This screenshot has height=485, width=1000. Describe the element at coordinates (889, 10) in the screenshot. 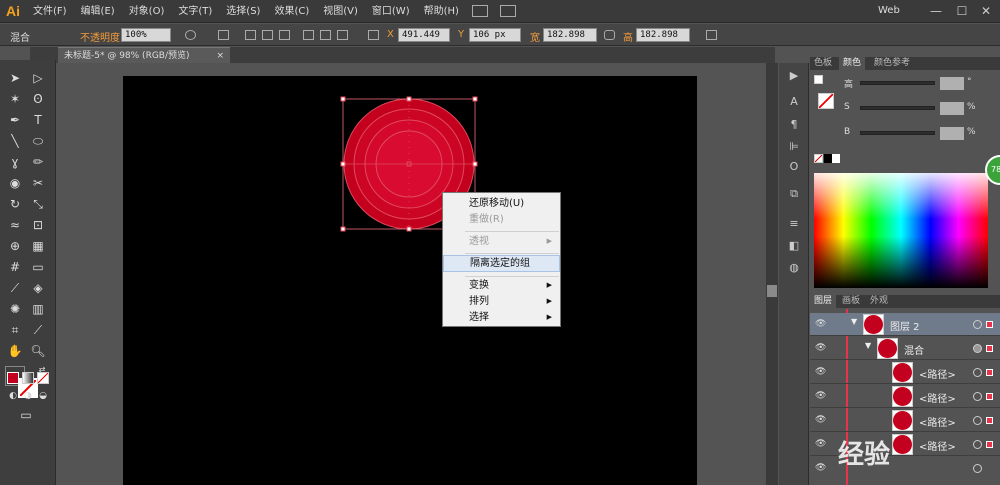

I see `workspace-switcher: Web` at that location.